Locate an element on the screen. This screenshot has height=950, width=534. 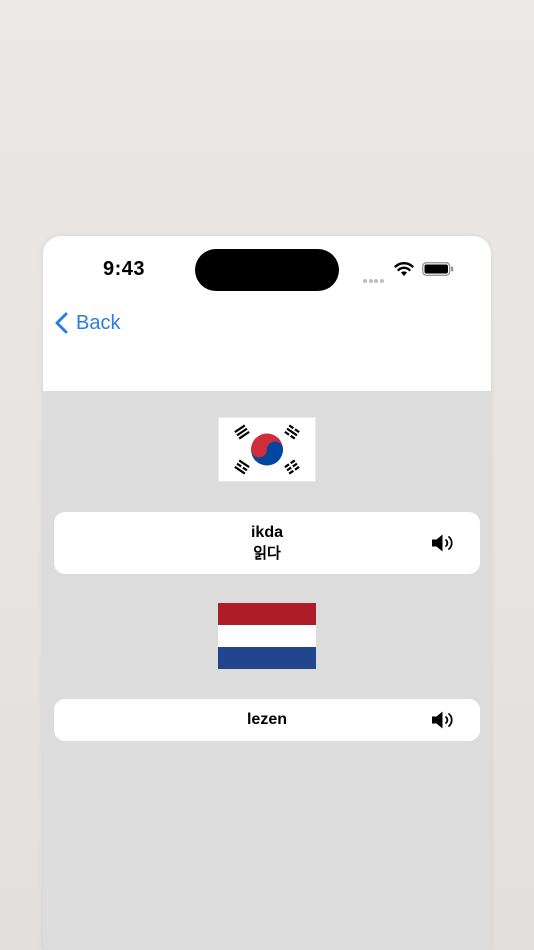
cellular-signal-icon is located at coordinates (374, 279).